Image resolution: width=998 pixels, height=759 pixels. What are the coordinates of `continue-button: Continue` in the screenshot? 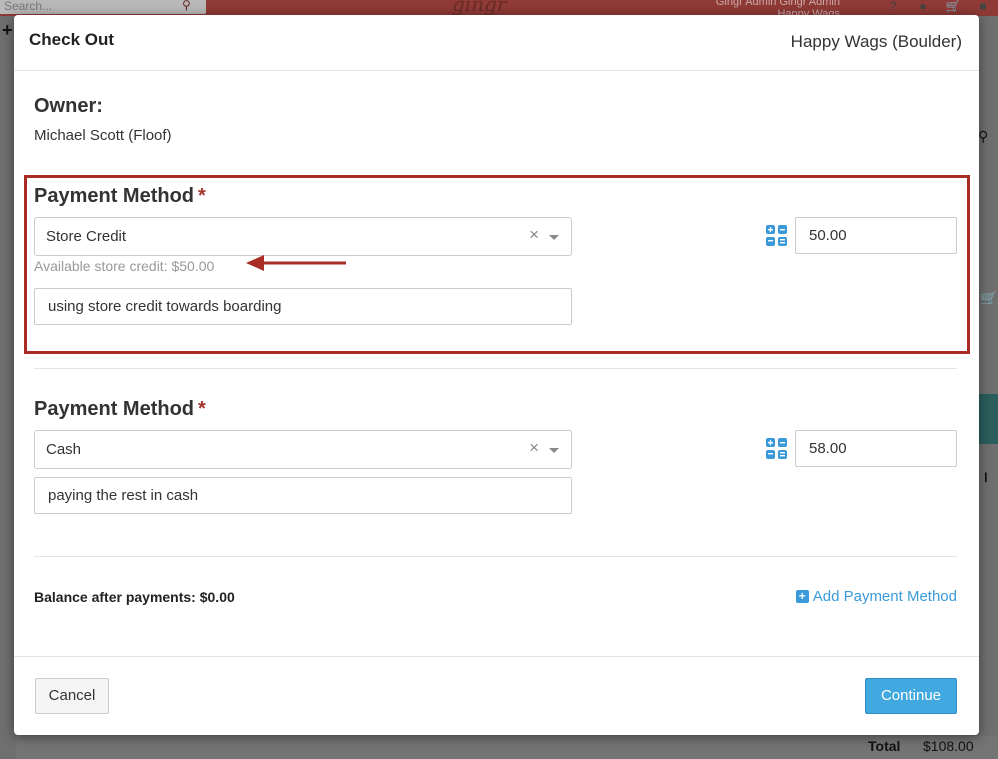 It's located at (911, 696).